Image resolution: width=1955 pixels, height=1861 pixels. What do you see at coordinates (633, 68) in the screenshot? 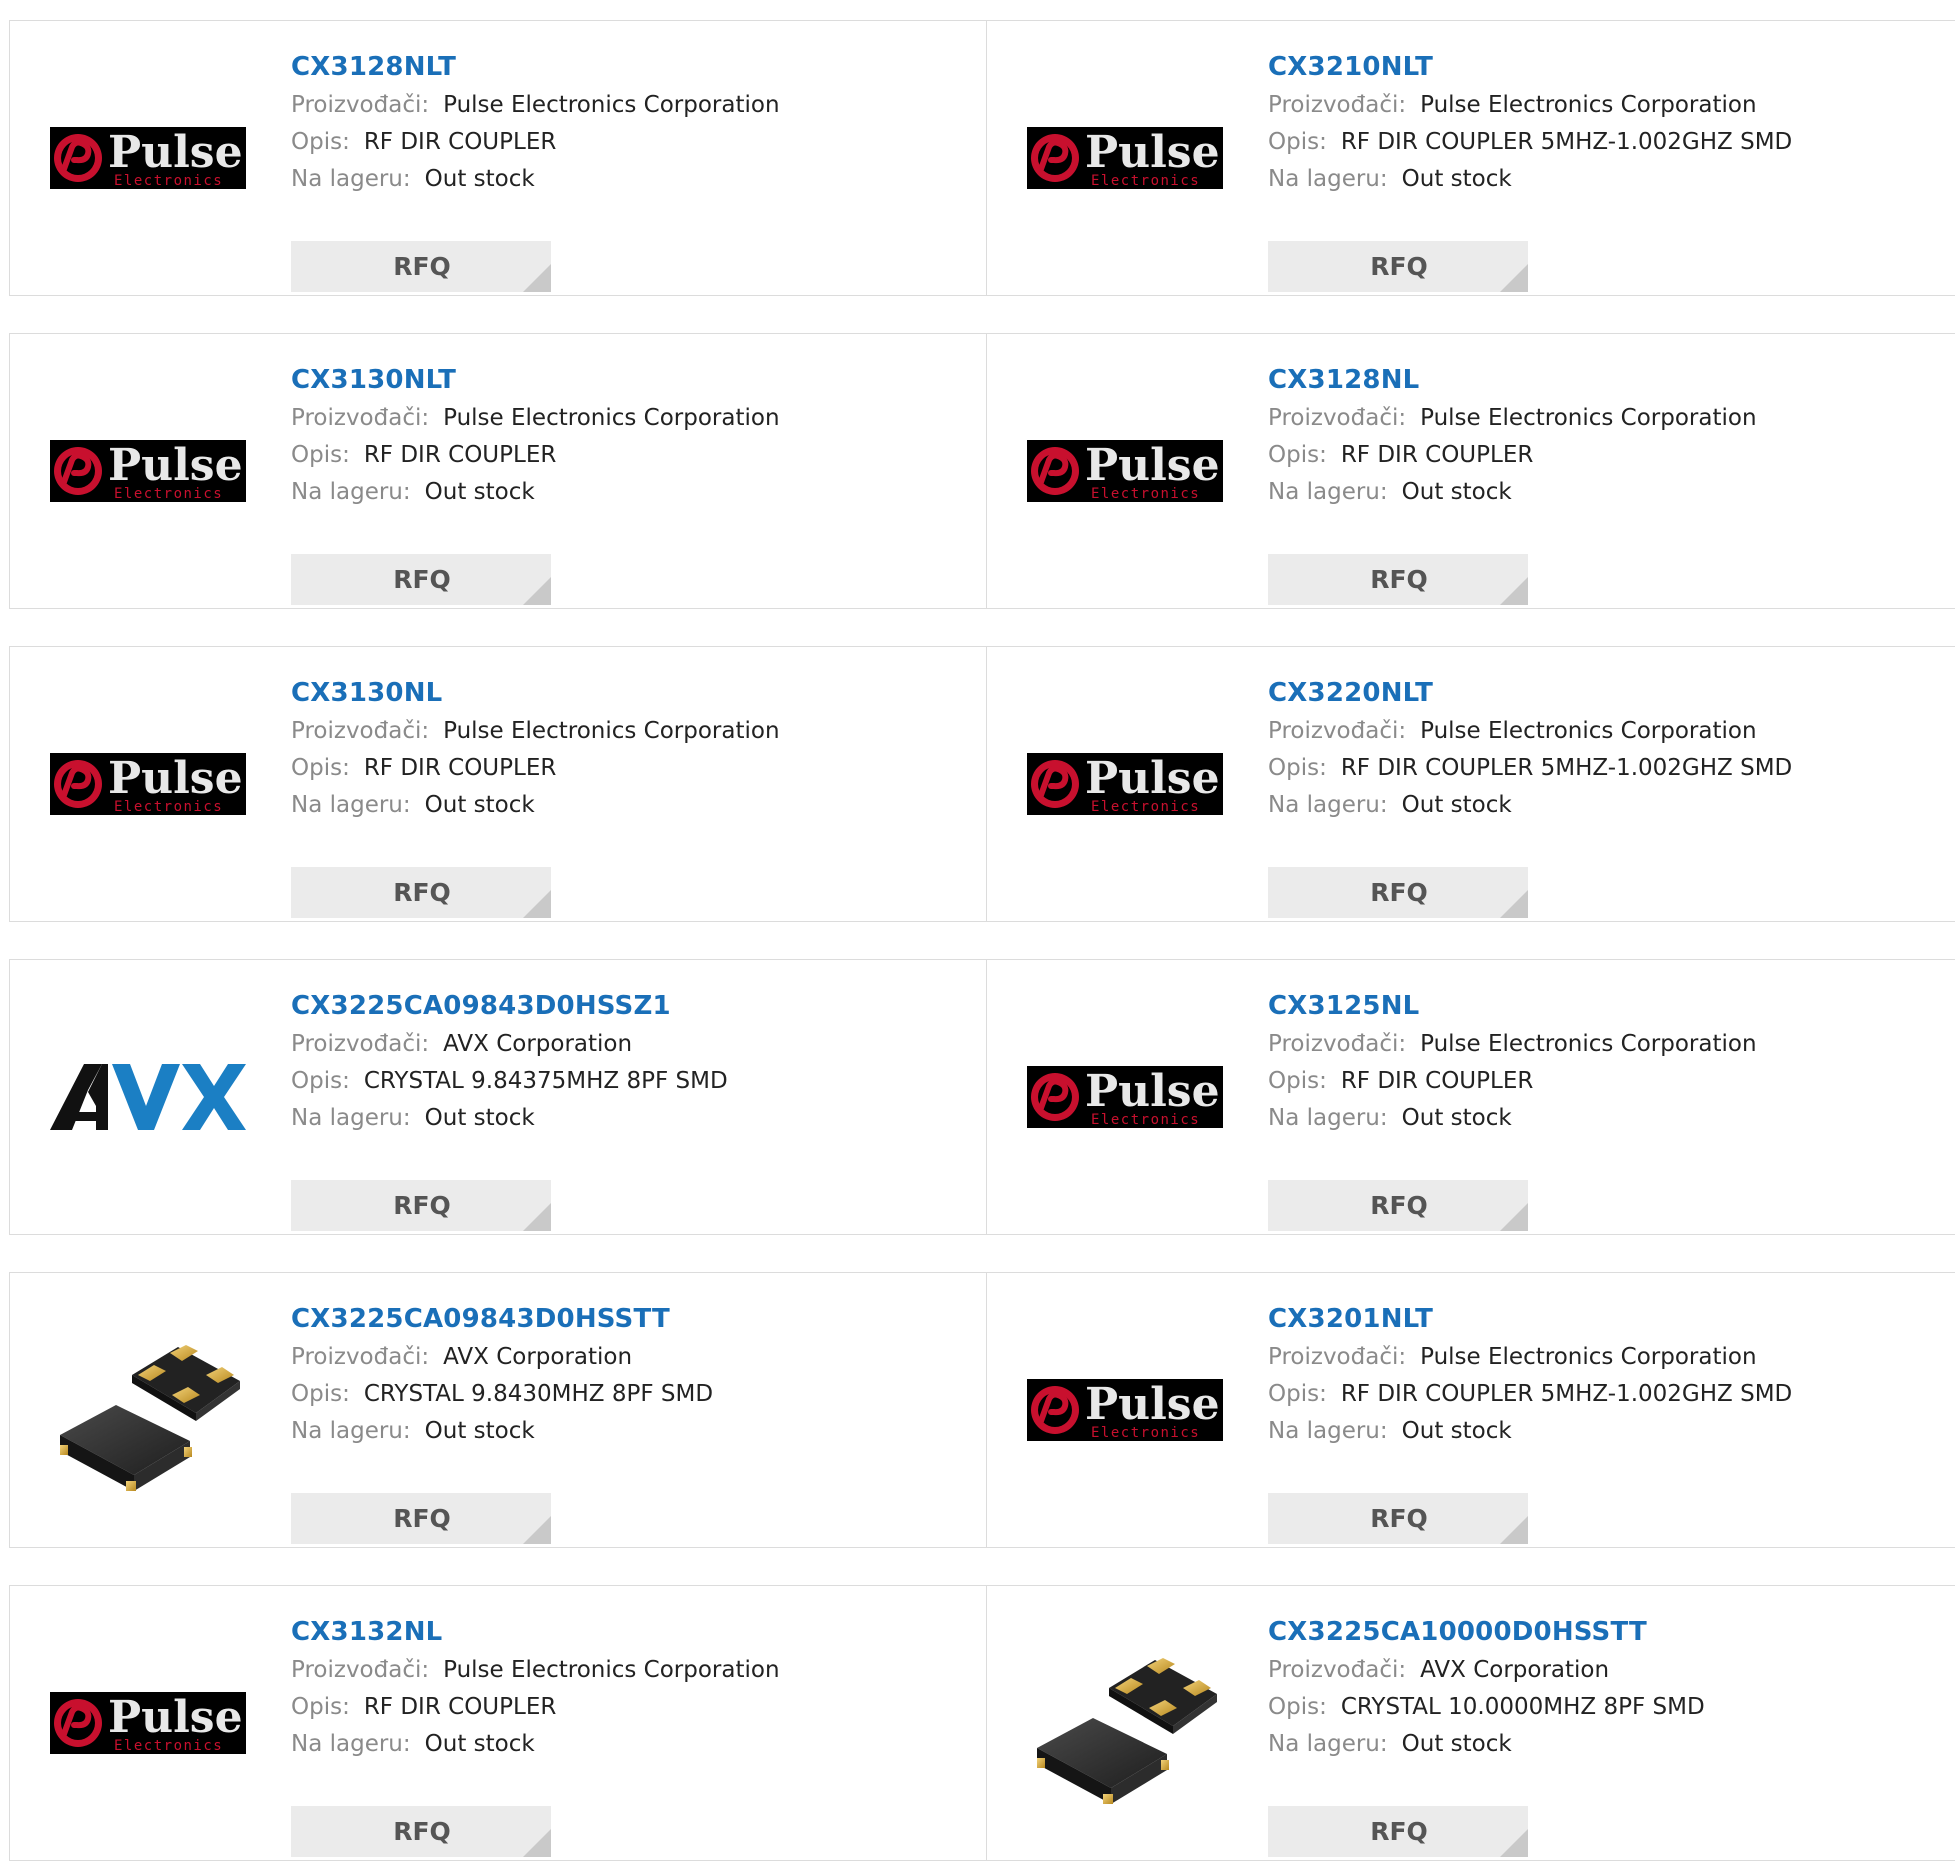
I see `part-number-link: CX3128NLT` at bounding box center [633, 68].